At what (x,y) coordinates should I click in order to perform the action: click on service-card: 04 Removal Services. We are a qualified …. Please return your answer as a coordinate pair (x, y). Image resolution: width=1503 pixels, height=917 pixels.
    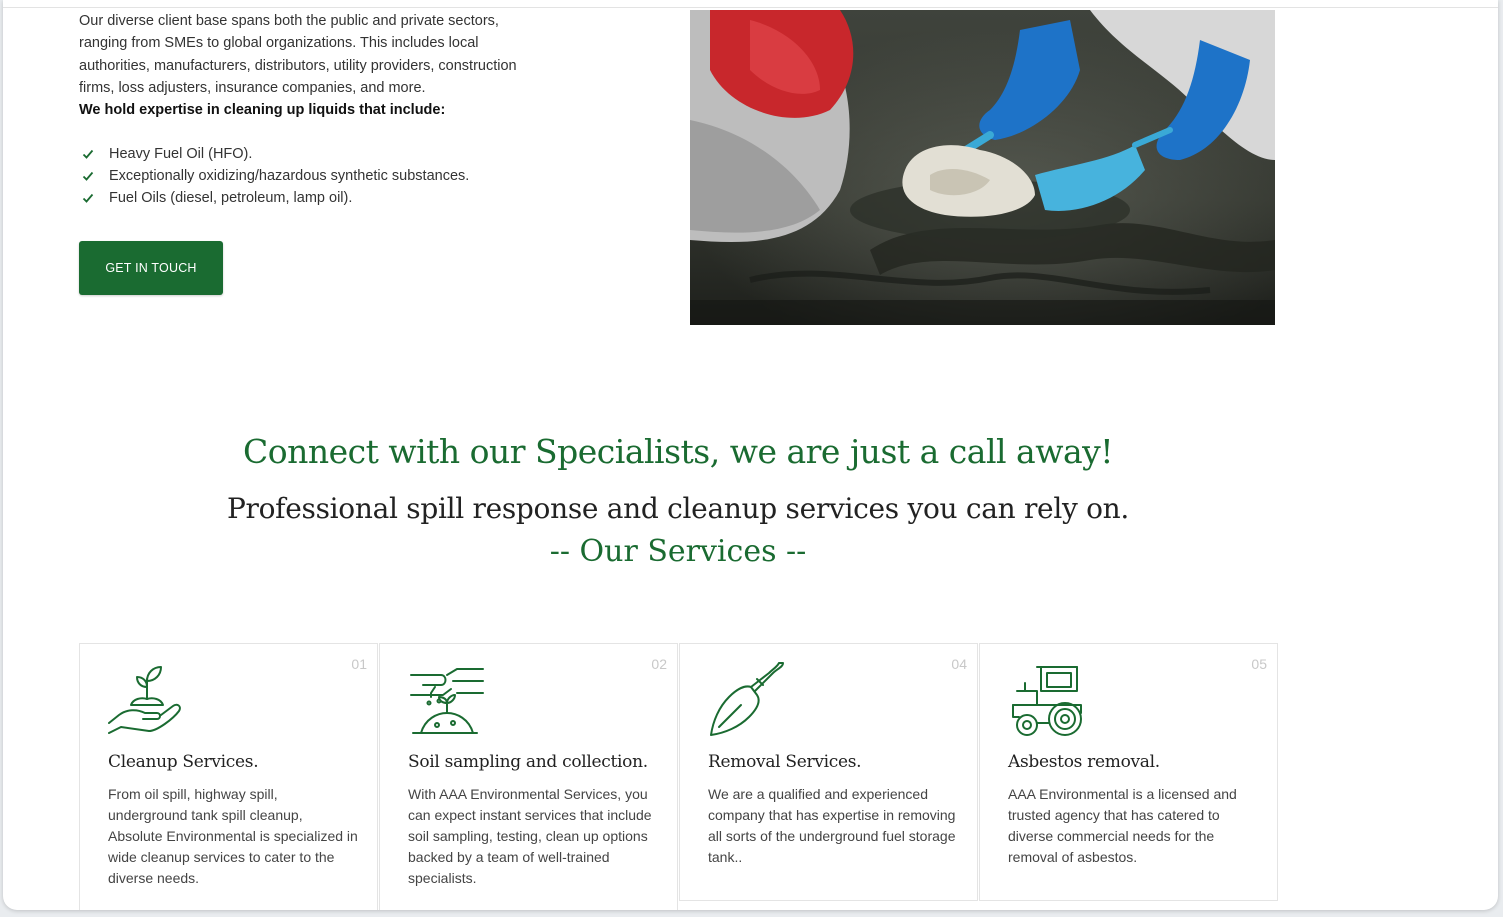
    Looking at the image, I should click on (828, 772).